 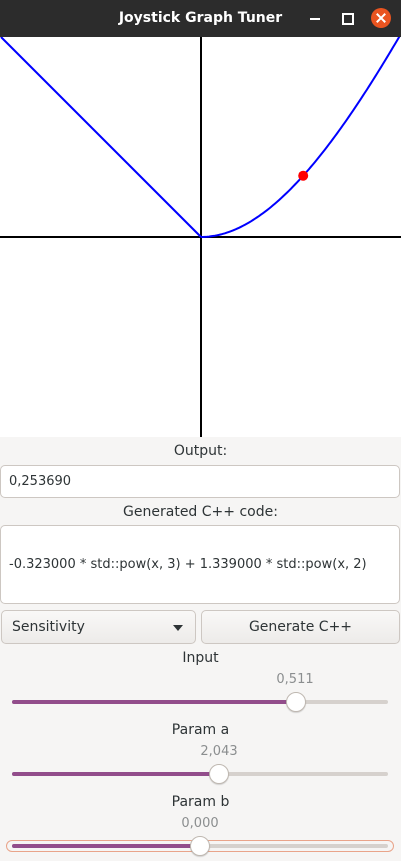 What do you see at coordinates (315, 18) in the screenshot?
I see `minimize-icon` at bounding box center [315, 18].